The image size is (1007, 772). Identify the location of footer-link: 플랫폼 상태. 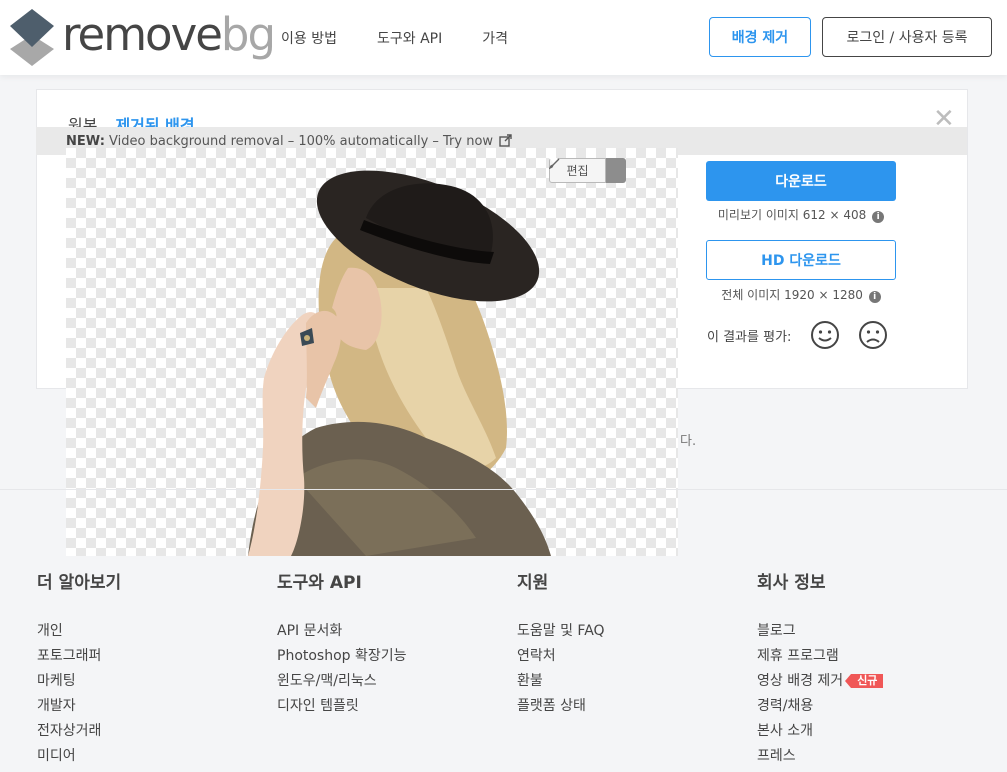
(561, 708).